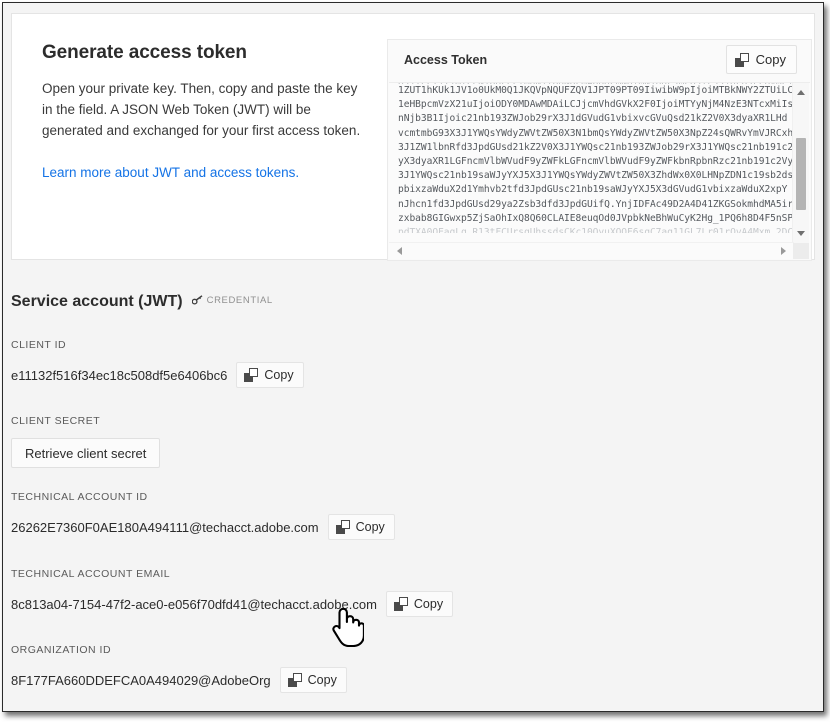  I want to click on triangle-up-icon, so click(801, 92).